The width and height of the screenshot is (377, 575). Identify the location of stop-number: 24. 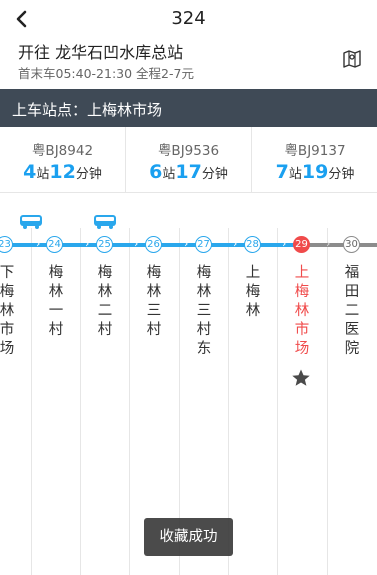
(54, 244).